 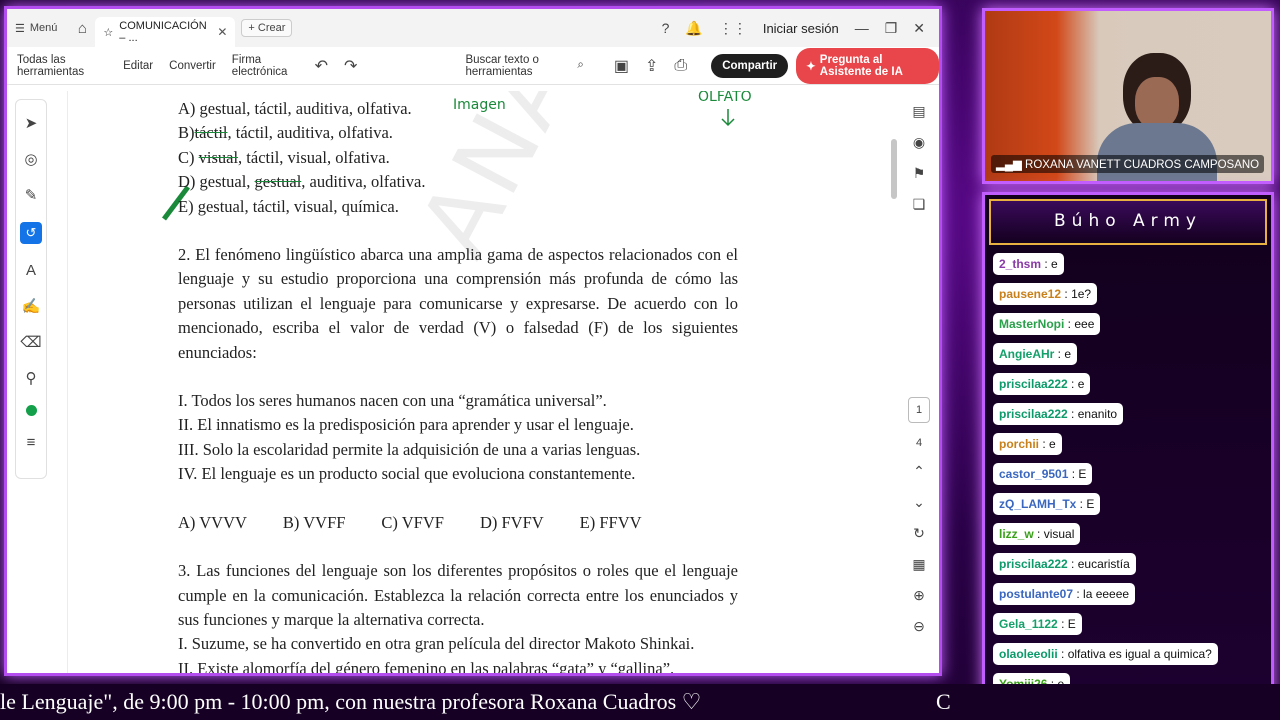 What do you see at coordinates (693, 28) in the screenshot?
I see `bell-icon: 🔔` at bounding box center [693, 28].